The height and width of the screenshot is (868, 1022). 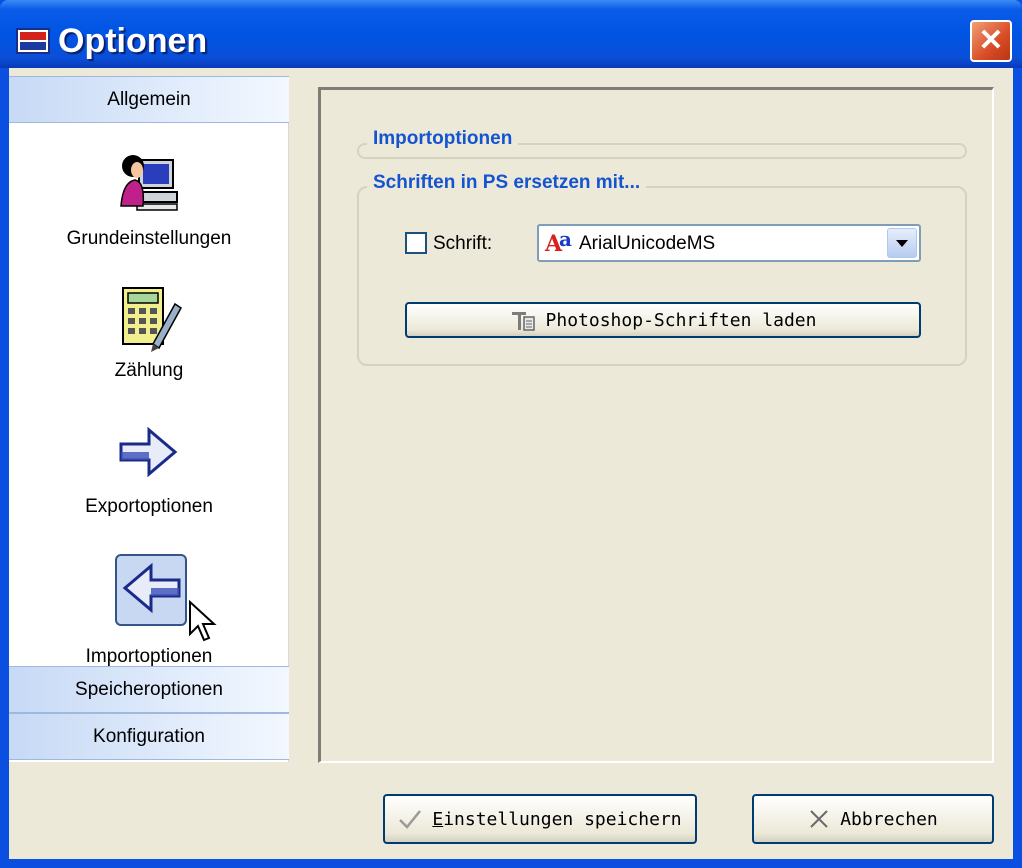 I want to click on sidebar-item-importoptionen: Importoptionen, so click(x=149, y=607).